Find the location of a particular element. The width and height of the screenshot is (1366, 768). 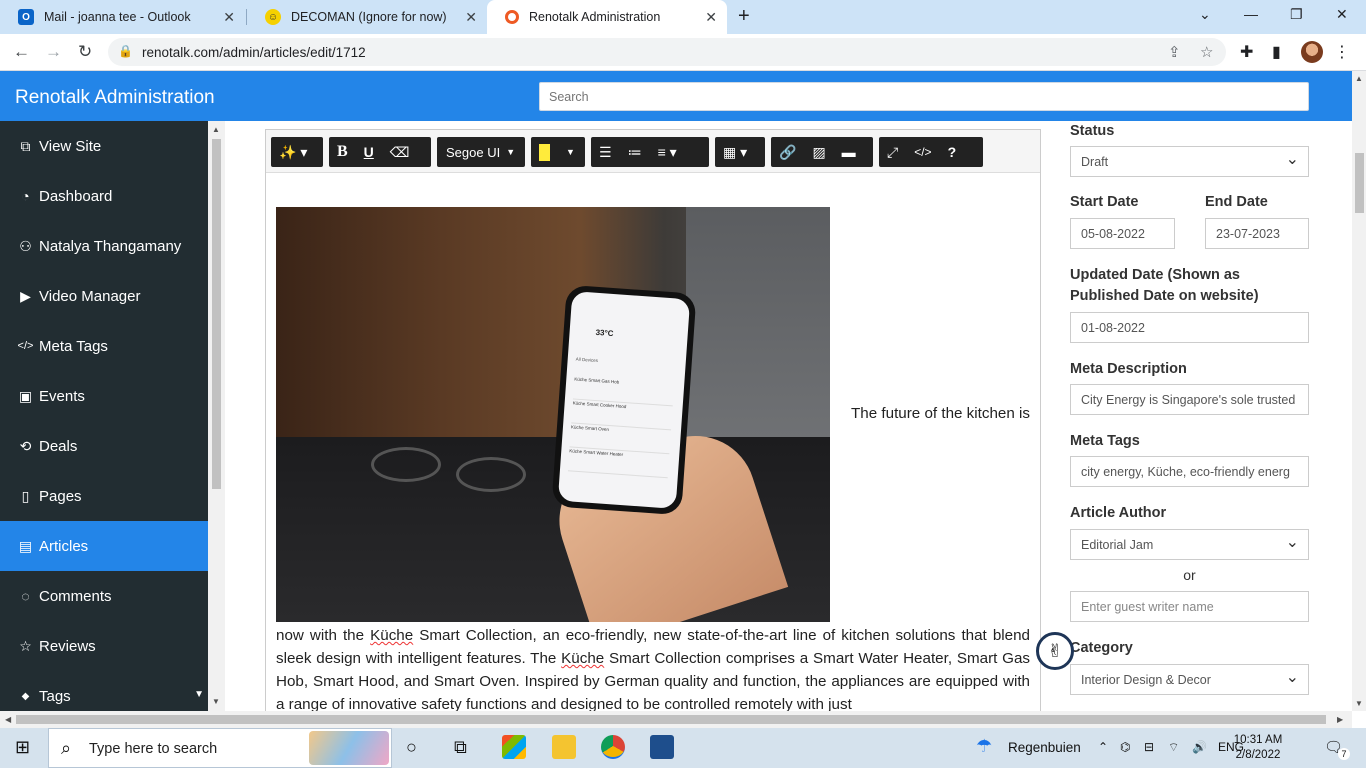

sidebar-item-label: Reviews is located at coordinates (67, 646).